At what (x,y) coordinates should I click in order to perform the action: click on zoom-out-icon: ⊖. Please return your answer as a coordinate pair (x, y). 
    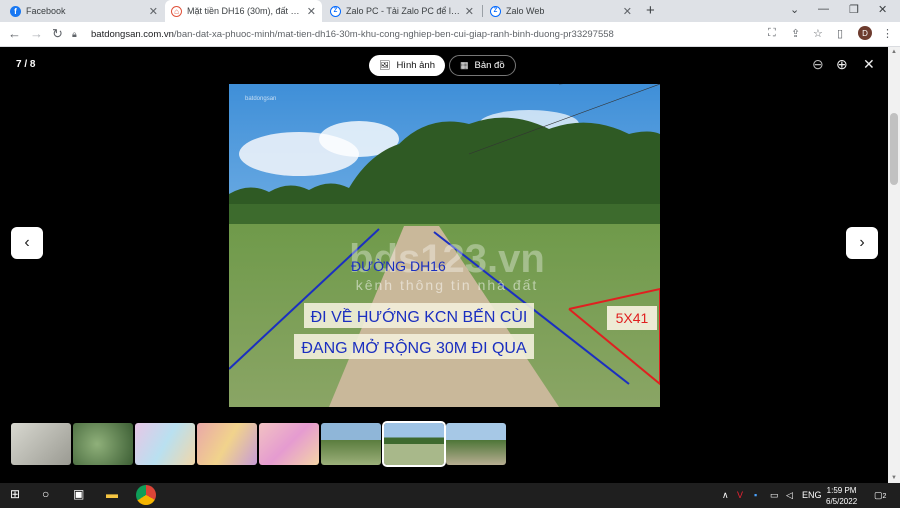
    Looking at the image, I should click on (818, 64).